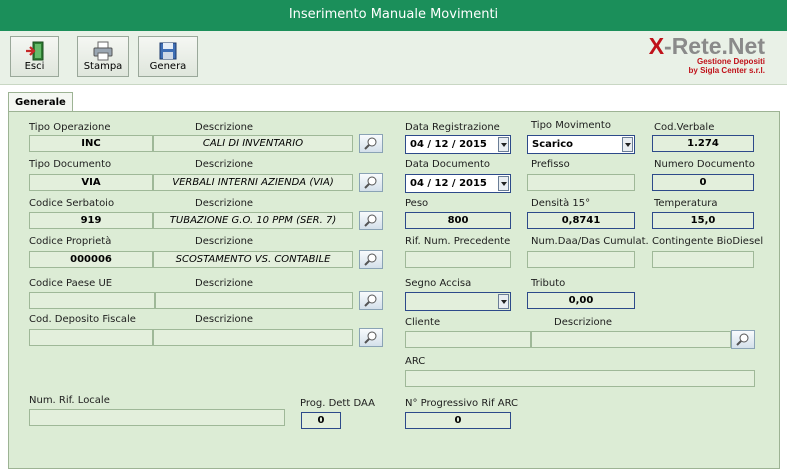 The height and width of the screenshot is (474, 787). I want to click on temperatura-label: Temperatura, so click(686, 203).